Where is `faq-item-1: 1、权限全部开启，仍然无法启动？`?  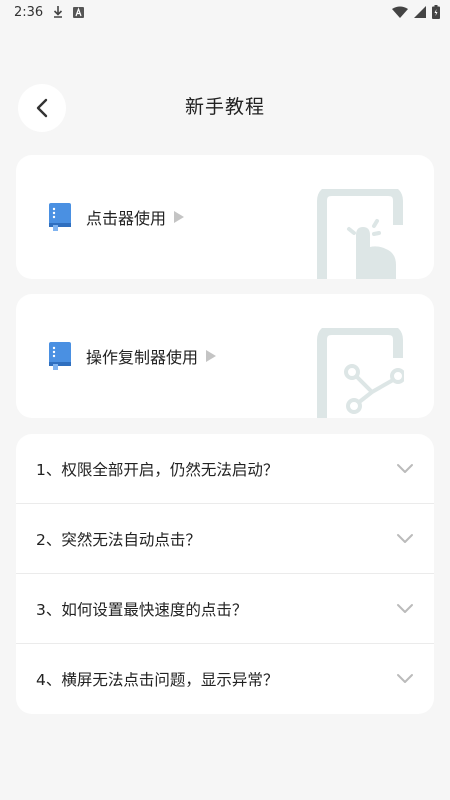
faq-item-1: 1、权限全部开启，仍然无法启动？ is located at coordinates (225, 469).